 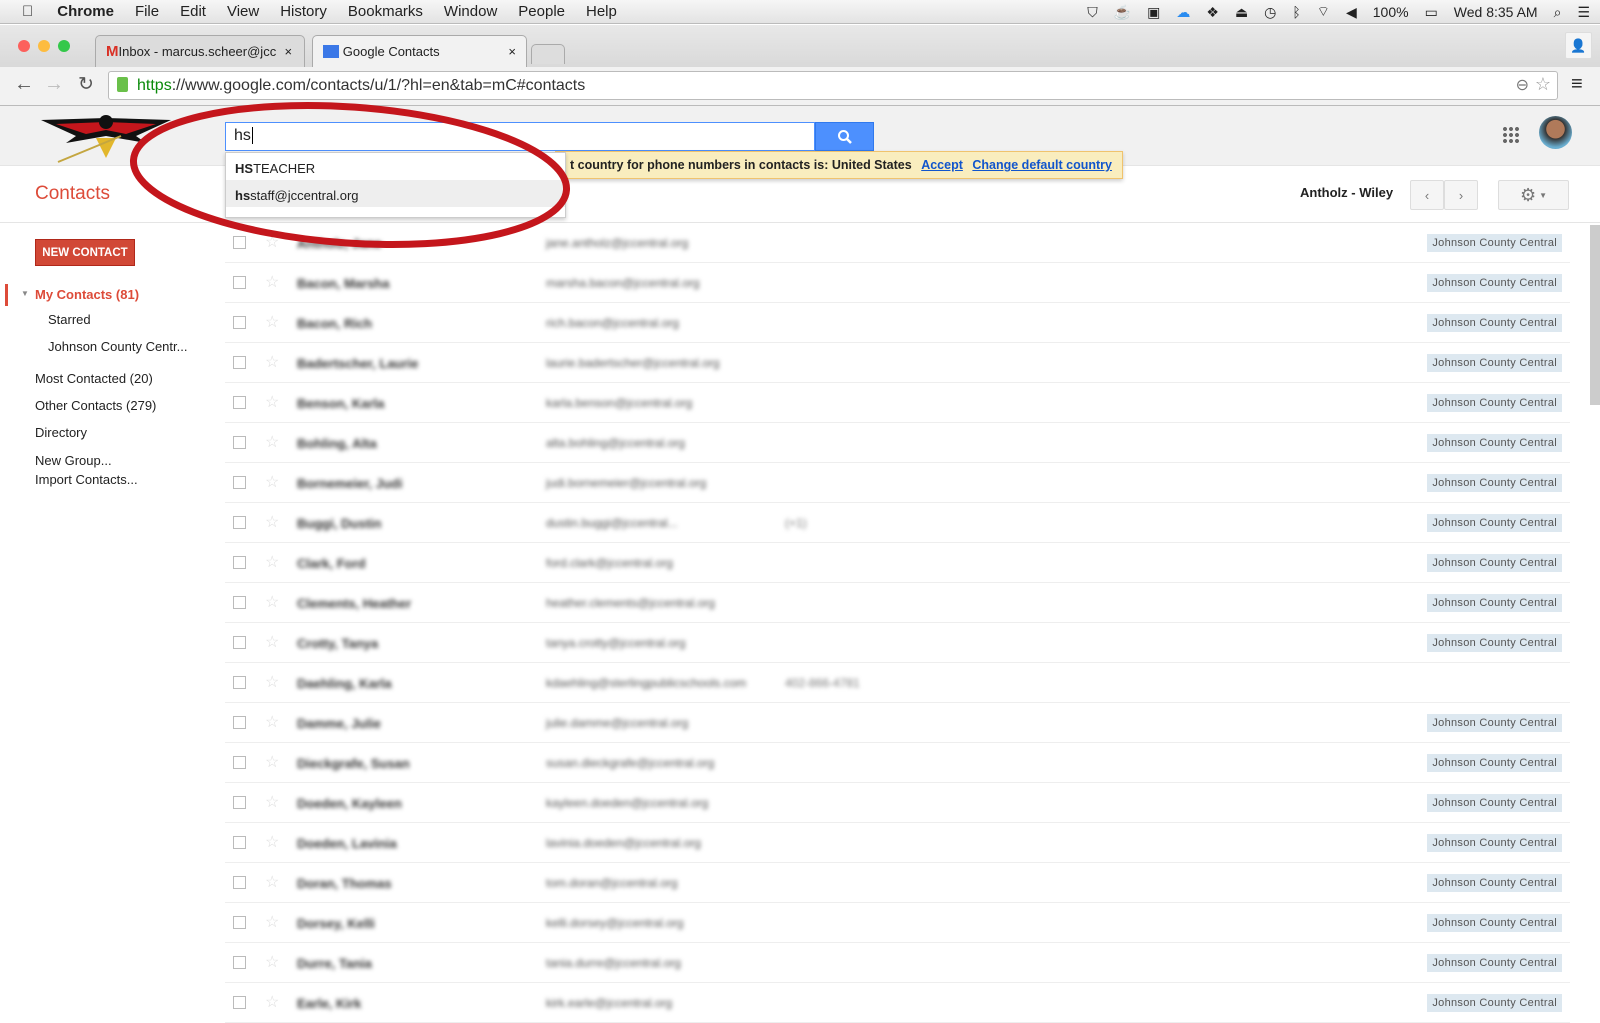 What do you see at coordinates (44, 46) in the screenshot?
I see `minimize-window-button` at bounding box center [44, 46].